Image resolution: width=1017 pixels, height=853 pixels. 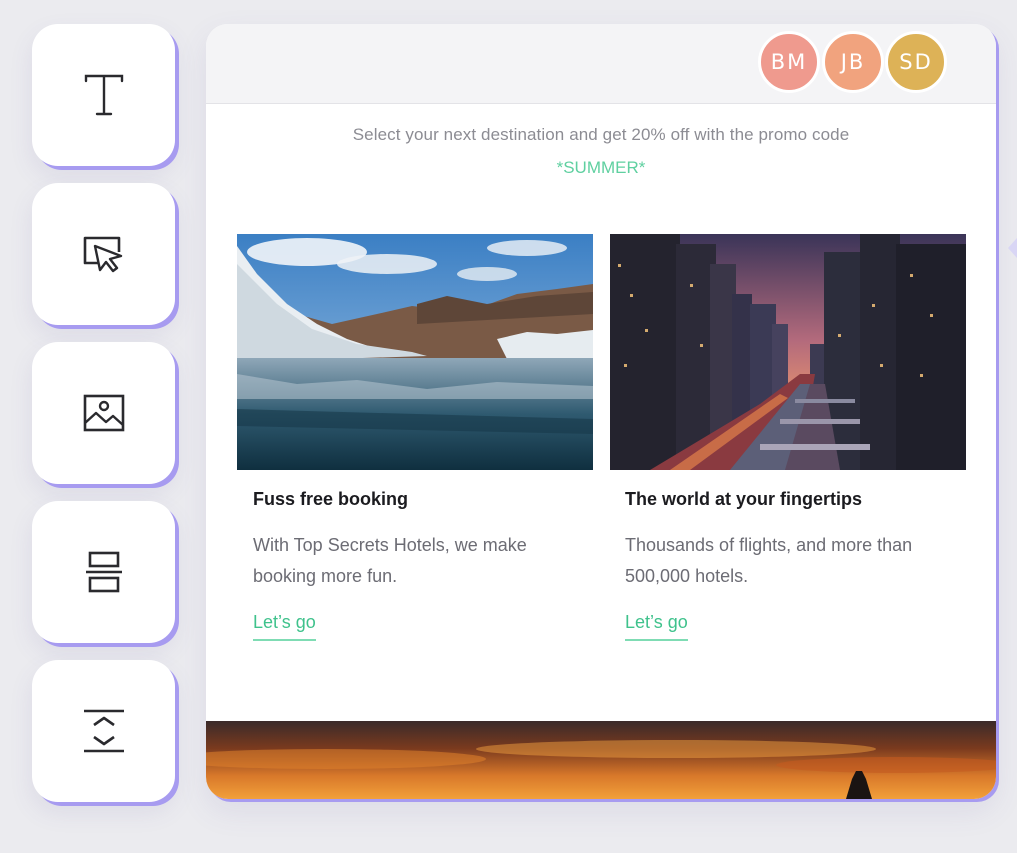 I want to click on spacer-tool-button, so click(x=103, y=731).